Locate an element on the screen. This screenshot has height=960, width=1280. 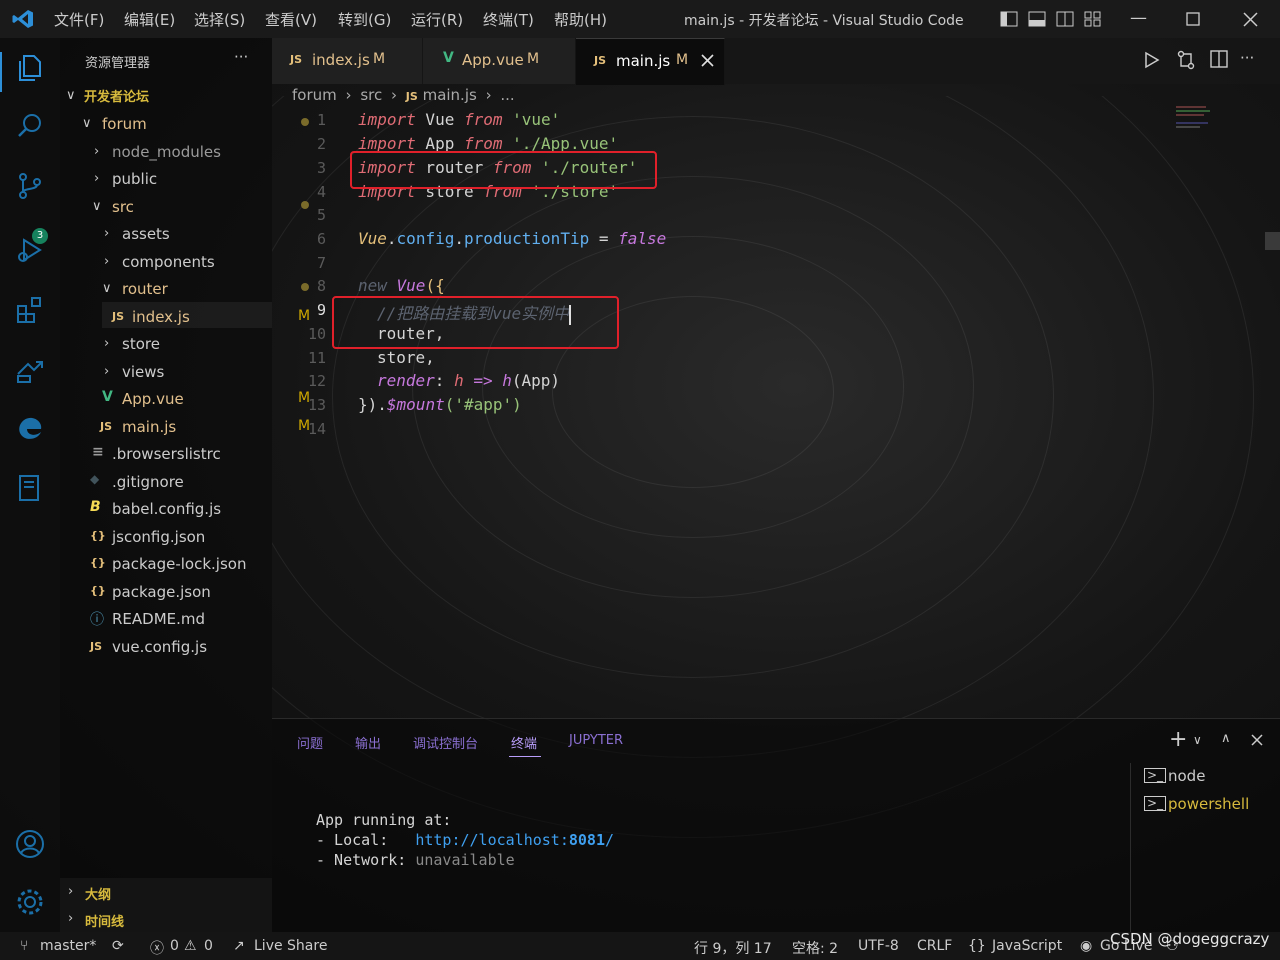
remote-explorer-icon is located at coordinates (30, 370).